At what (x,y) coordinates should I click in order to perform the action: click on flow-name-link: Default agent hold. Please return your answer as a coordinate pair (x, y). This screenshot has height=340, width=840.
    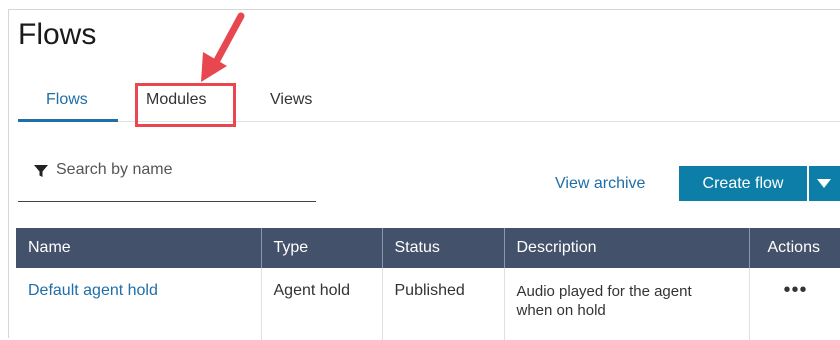
    Looking at the image, I should click on (93, 290).